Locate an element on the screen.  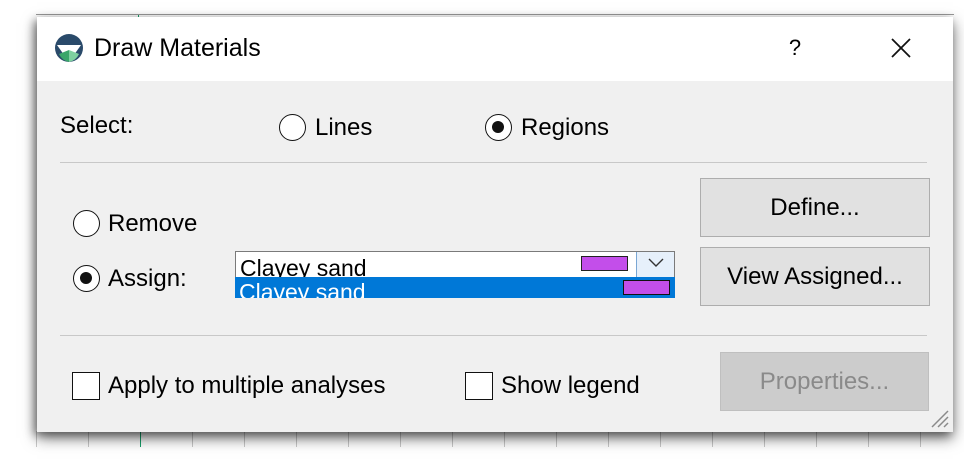
select-label: Select: is located at coordinates (97, 125).